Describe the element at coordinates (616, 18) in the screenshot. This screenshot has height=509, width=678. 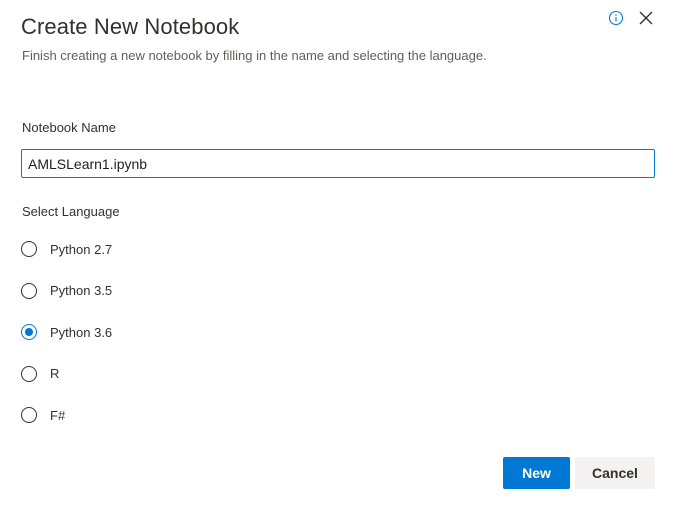
I see `info-icon` at that location.